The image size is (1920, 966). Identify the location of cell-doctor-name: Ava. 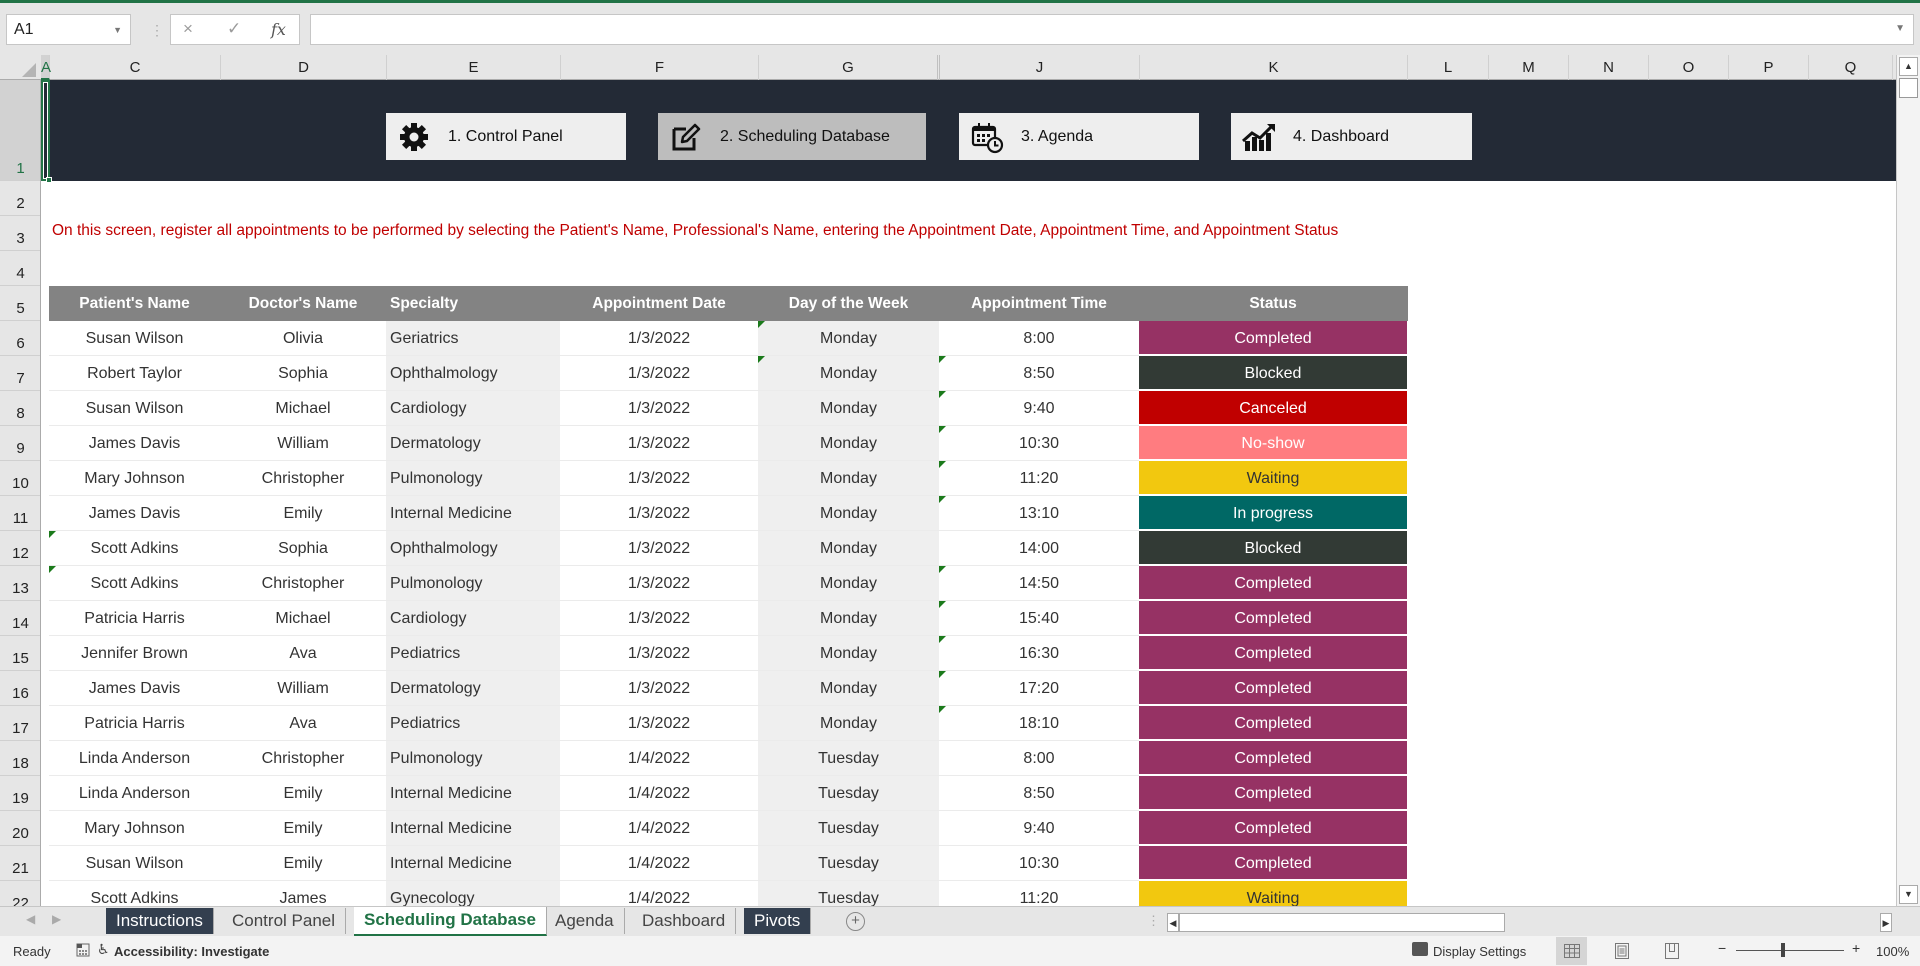
(303, 723).